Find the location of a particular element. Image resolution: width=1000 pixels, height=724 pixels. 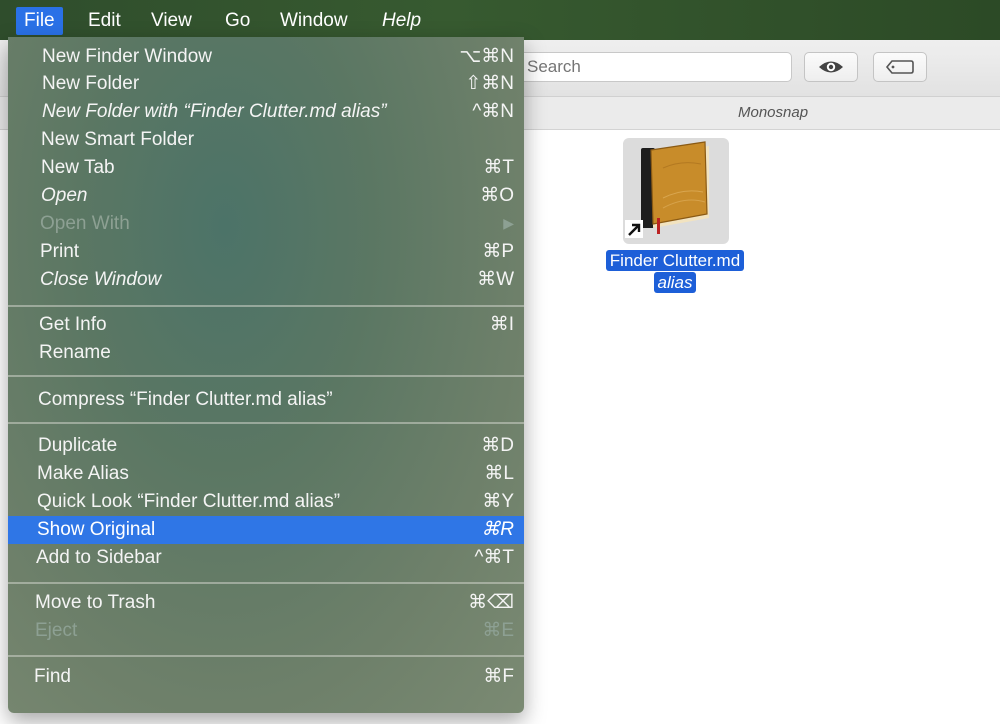

file-name-line-2: alias is located at coordinates (675, 282).